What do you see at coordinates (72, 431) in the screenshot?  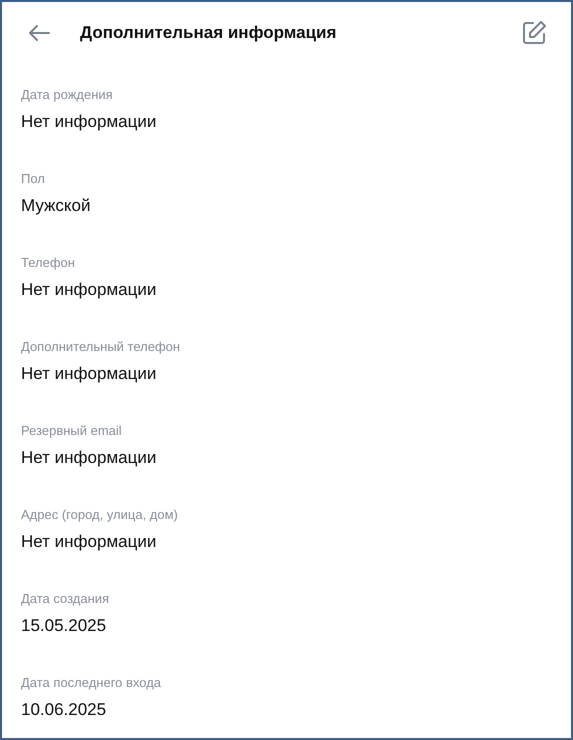 I see `field-label: Резервный email` at bounding box center [72, 431].